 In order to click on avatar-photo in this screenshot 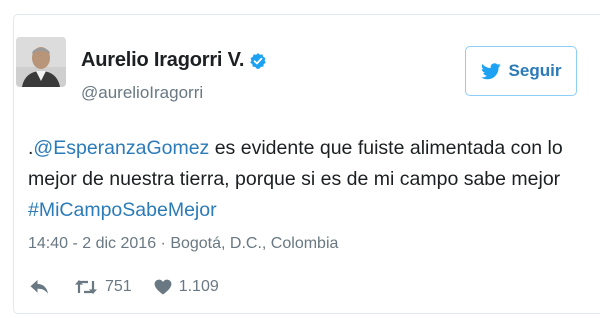, I will do `click(41, 62)`.